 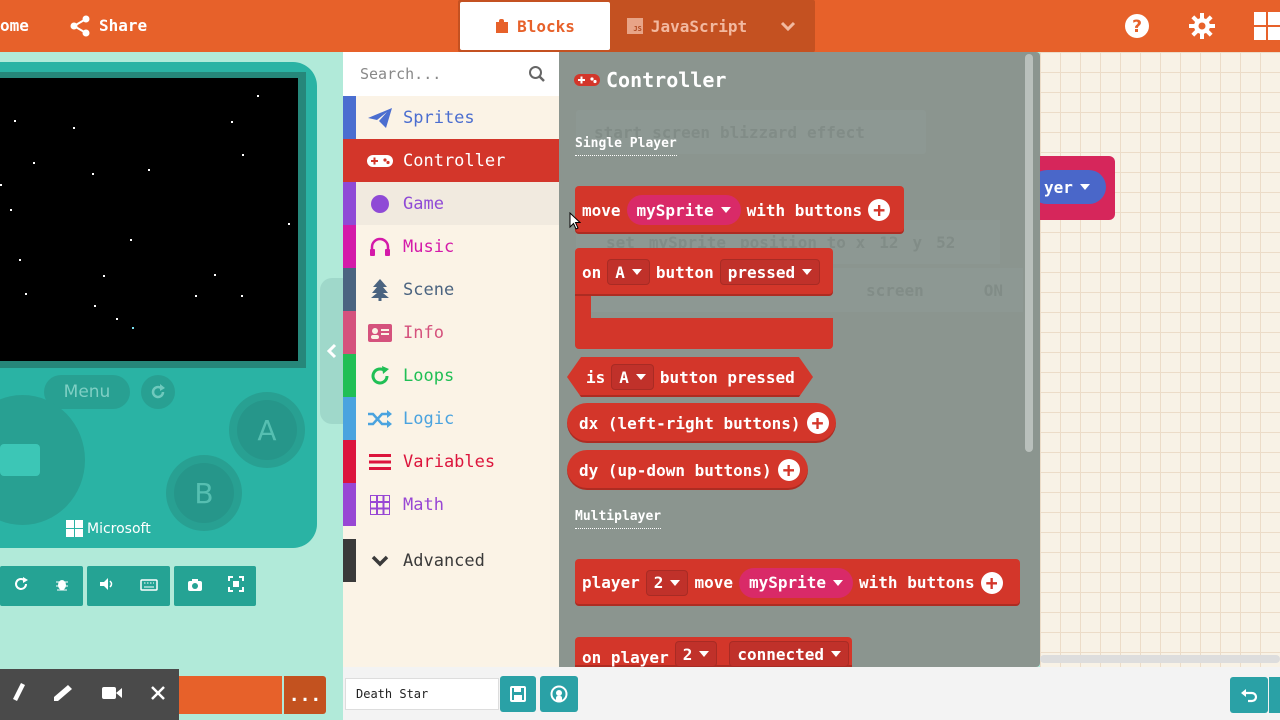 What do you see at coordinates (587, 80) in the screenshot?
I see `gamepad-icon` at bounding box center [587, 80].